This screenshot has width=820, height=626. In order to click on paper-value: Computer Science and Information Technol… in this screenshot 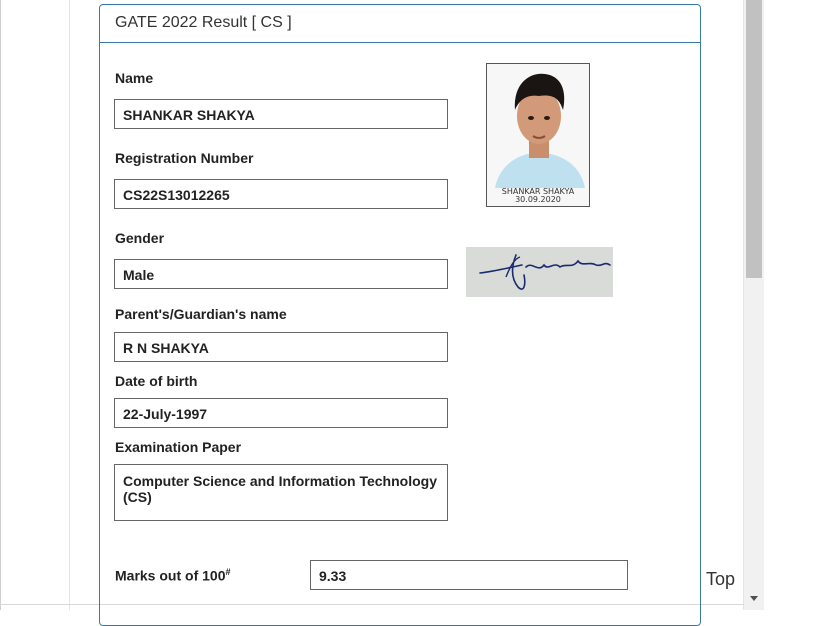, I will do `click(280, 489)`.